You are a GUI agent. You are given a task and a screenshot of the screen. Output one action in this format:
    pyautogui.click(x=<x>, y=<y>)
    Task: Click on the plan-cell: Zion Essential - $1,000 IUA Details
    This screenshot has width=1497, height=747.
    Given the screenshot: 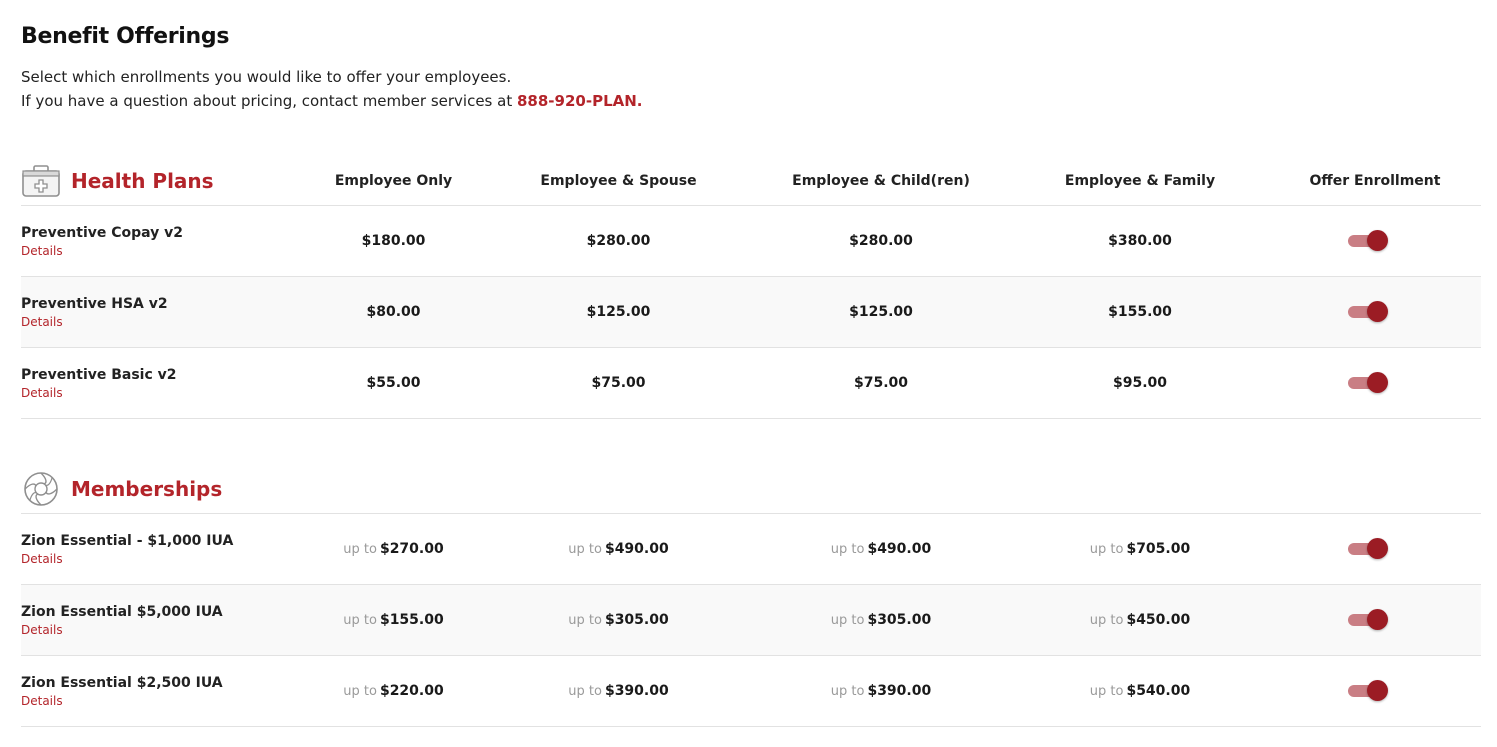 What is the action you would take?
    pyautogui.click(x=161, y=549)
    